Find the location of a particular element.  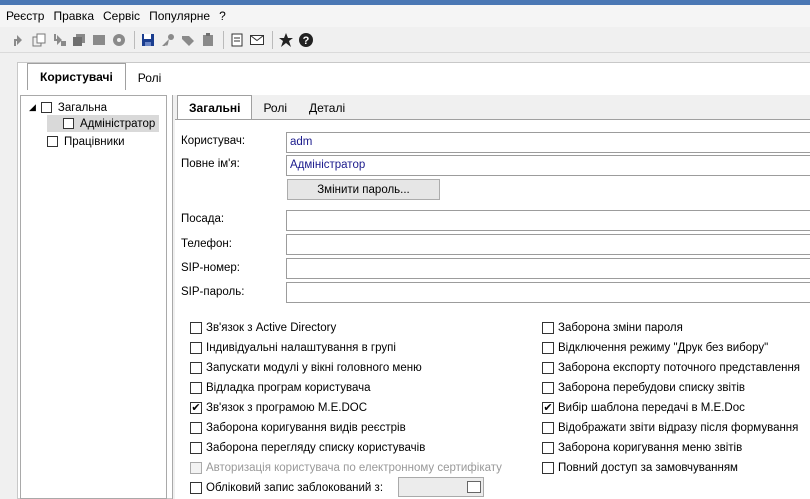

calendar-icon is located at coordinates (474, 487).